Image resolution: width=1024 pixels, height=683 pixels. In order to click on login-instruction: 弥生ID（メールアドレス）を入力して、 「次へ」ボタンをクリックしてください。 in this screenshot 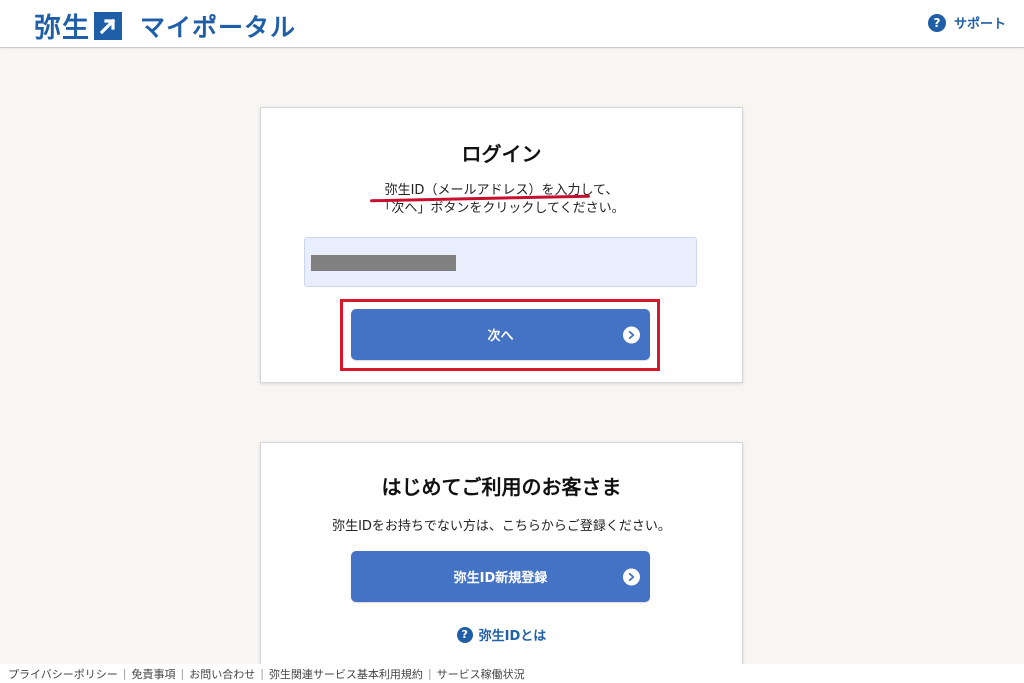, I will do `click(501, 200)`.